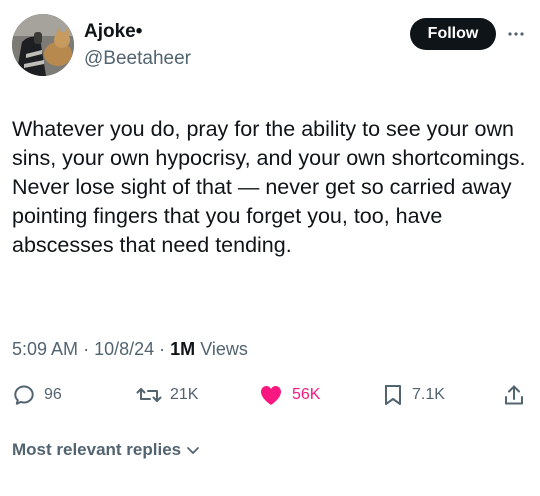  What do you see at coordinates (45, 349) in the screenshot?
I see `tweet-time: 5:09 AM` at bounding box center [45, 349].